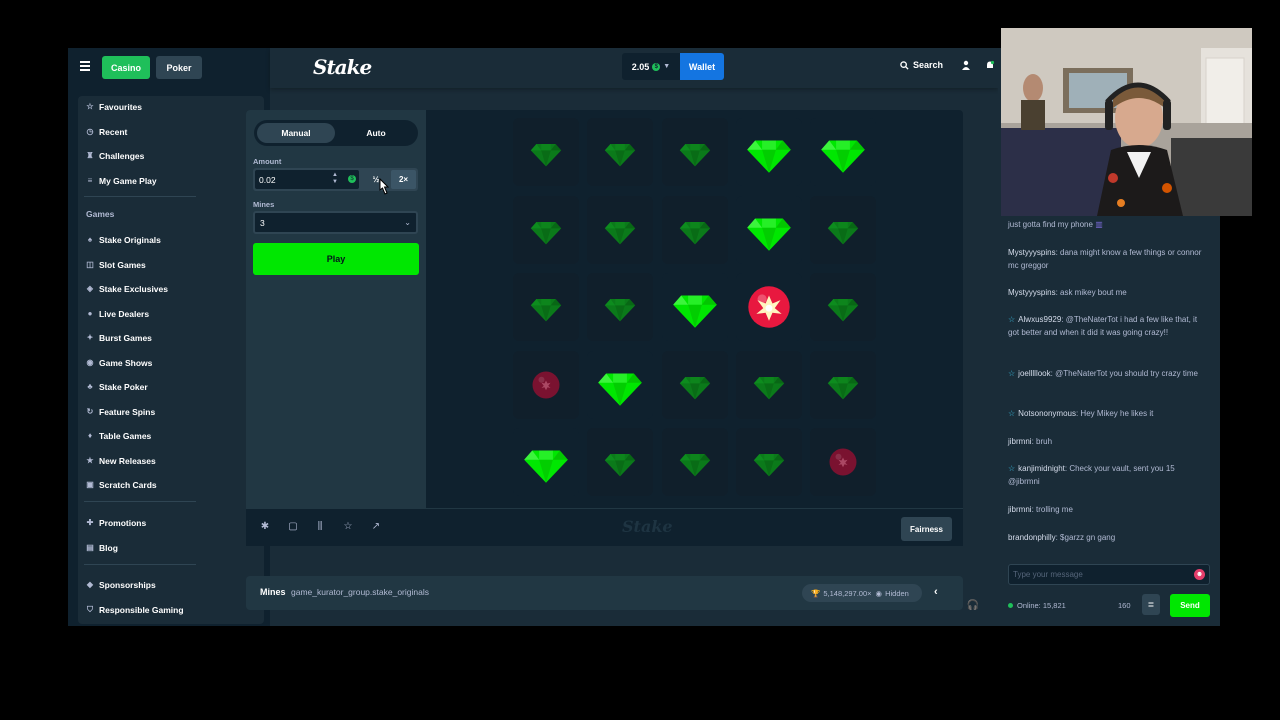 This screenshot has width=1280, height=720. I want to click on mine-tile-r4-c1, so click(546, 384).